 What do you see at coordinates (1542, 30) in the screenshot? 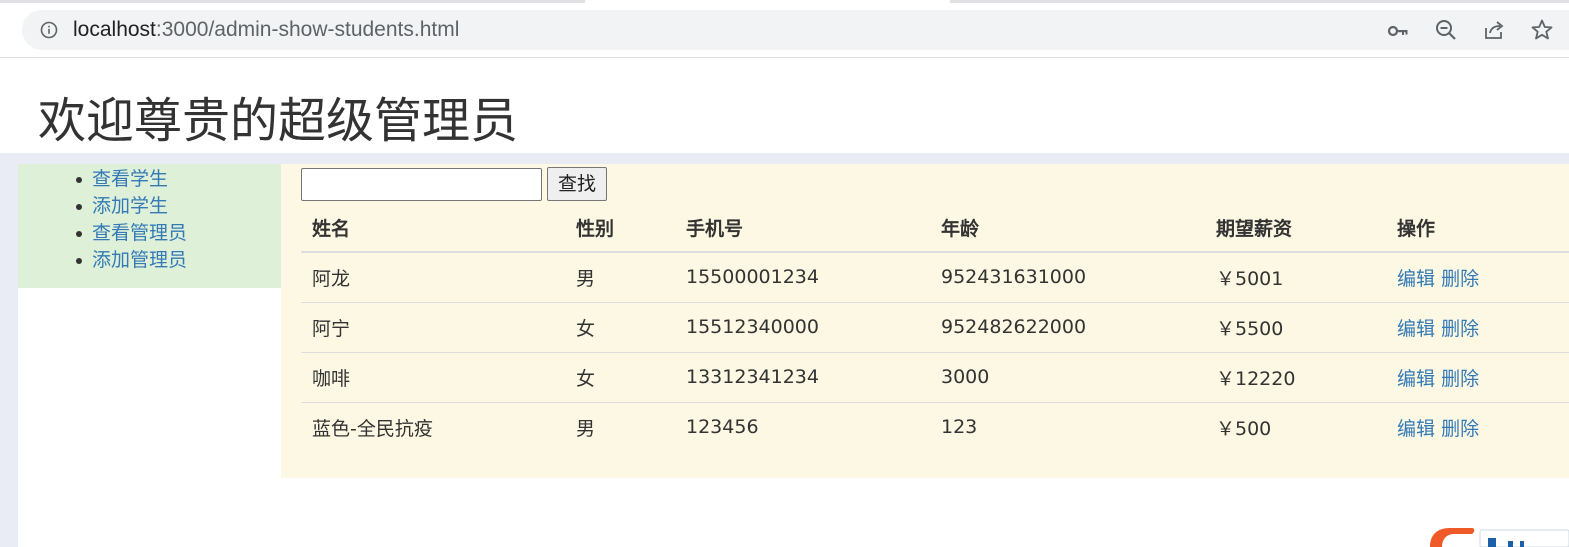
I see `star-icon` at bounding box center [1542, 30].